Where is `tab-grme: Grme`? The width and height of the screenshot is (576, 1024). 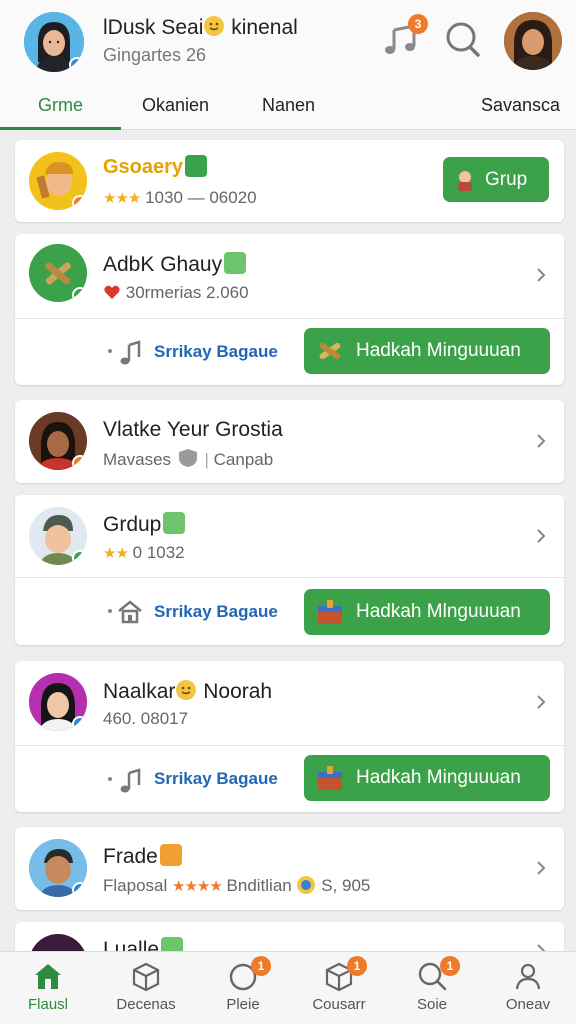 tab-grme: Grme is located at coordinates (60, 105).